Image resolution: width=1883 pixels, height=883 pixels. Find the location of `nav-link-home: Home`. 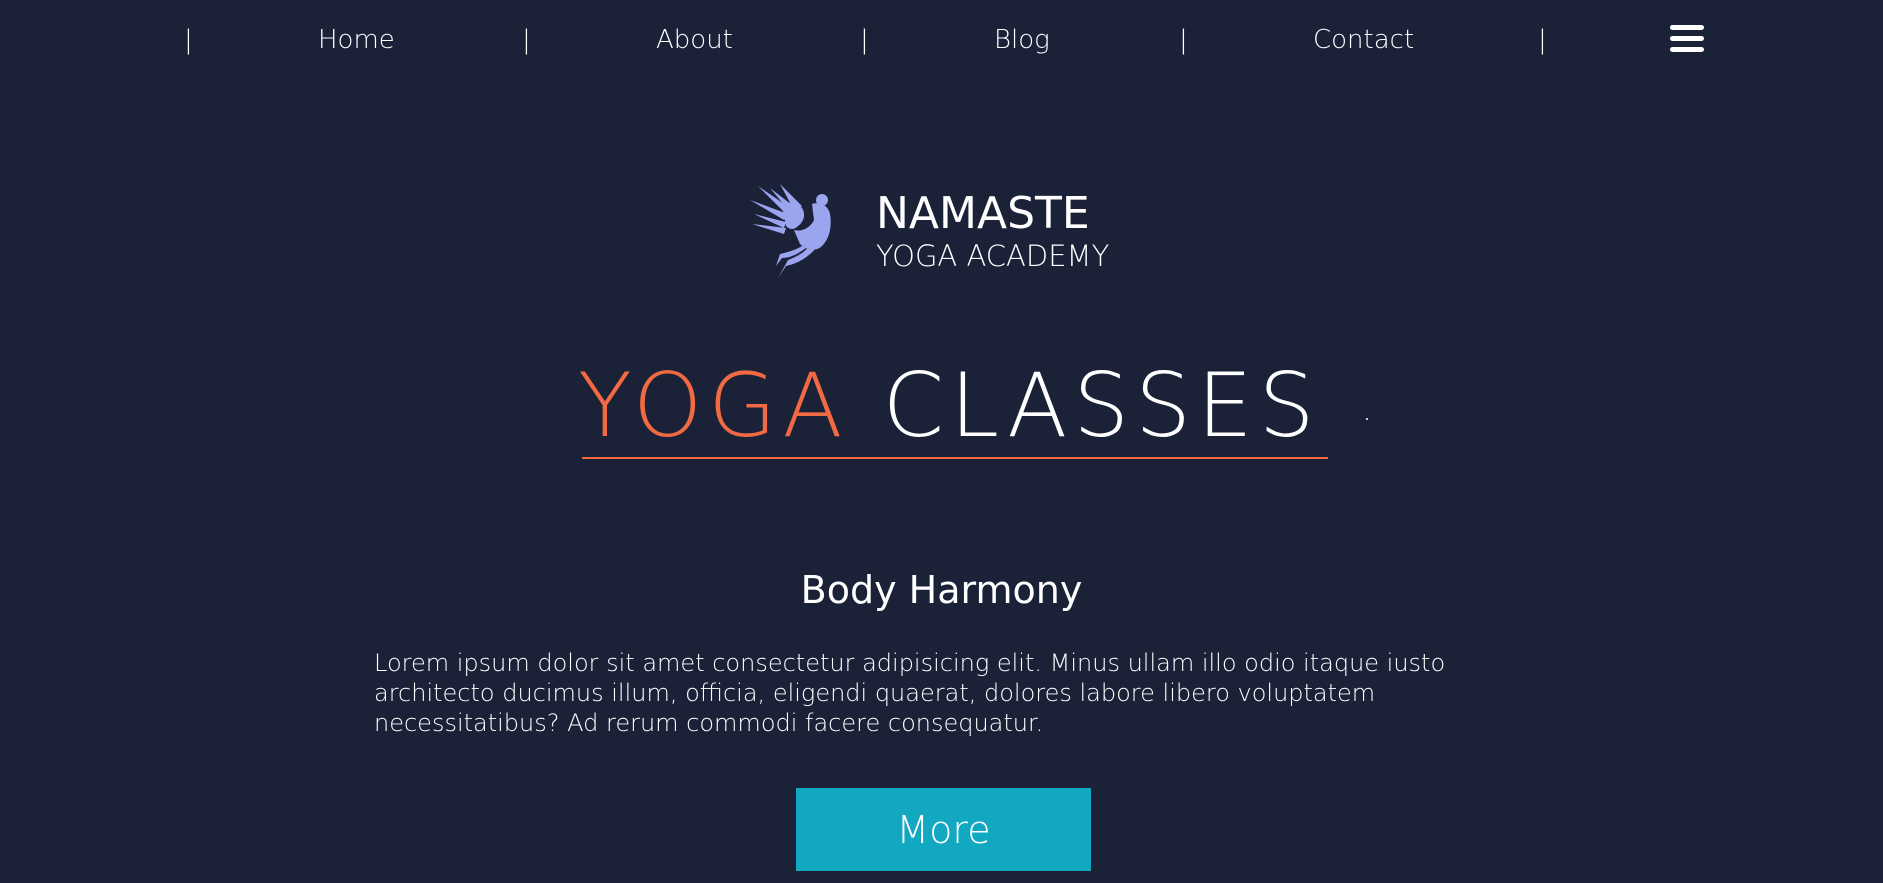

nav-link-home: Home is located at coordinates (356, 40).